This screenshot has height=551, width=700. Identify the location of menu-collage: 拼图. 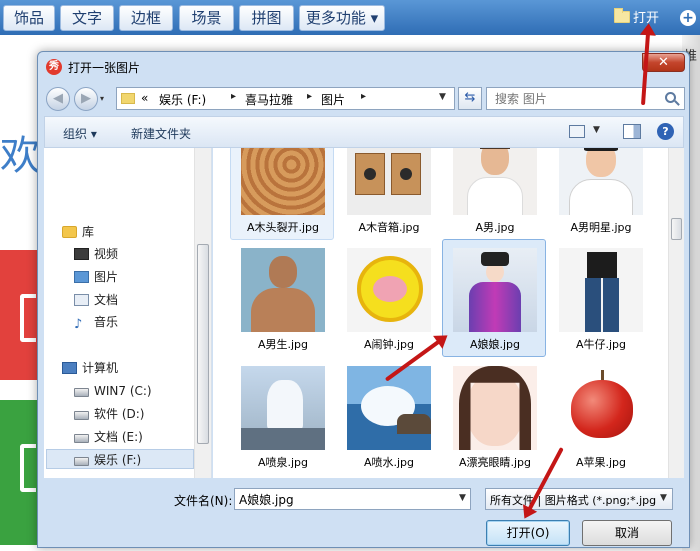
(266, 18).